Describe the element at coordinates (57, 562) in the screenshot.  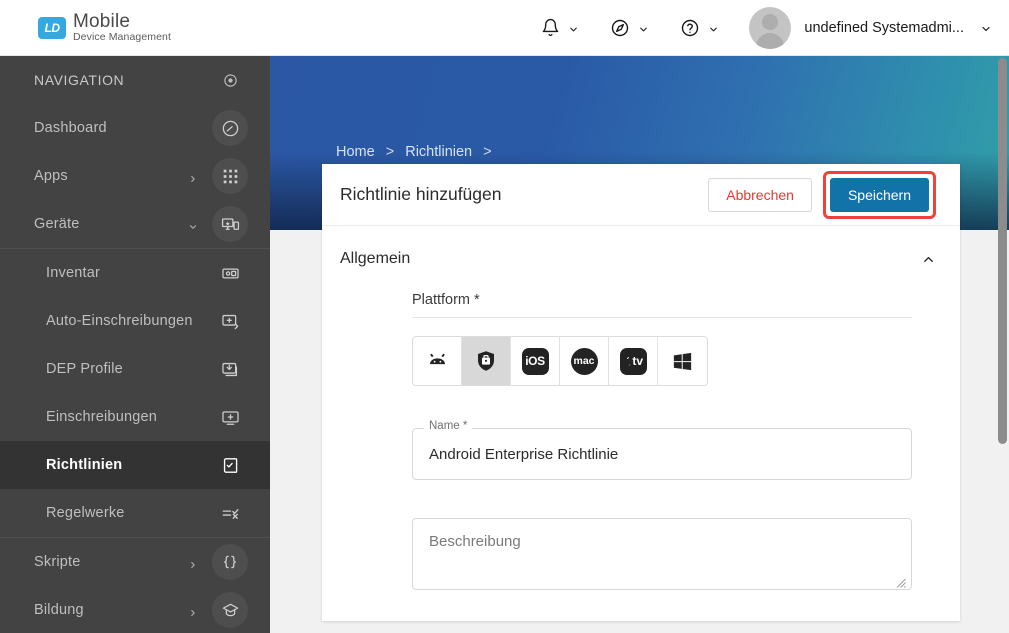
I see `sidebar-item-label: Skripte` at that location.